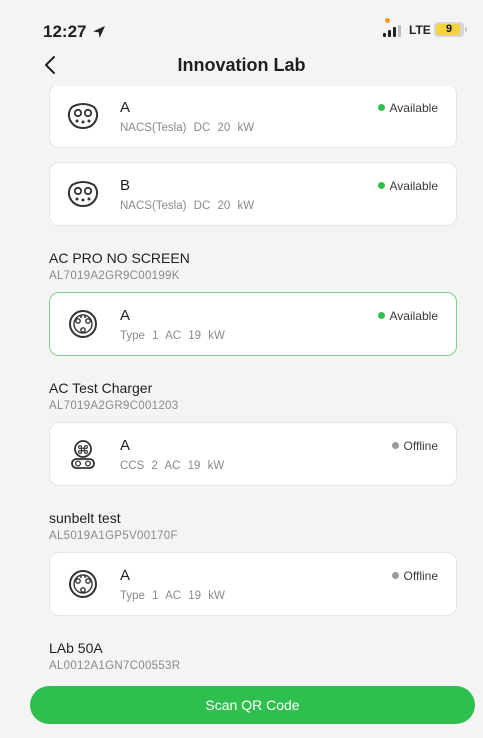  I want to click on battery-level: 9, so click(449, 29).